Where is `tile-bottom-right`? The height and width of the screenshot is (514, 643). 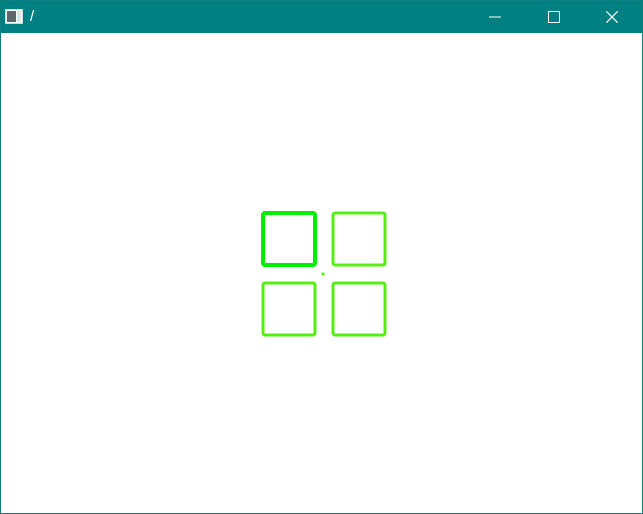 tile-bottom-right is located at coordinates (359, 309).